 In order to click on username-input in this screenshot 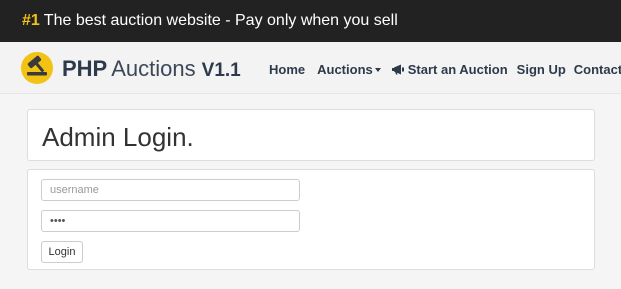, I will do `click(170, 190)`.